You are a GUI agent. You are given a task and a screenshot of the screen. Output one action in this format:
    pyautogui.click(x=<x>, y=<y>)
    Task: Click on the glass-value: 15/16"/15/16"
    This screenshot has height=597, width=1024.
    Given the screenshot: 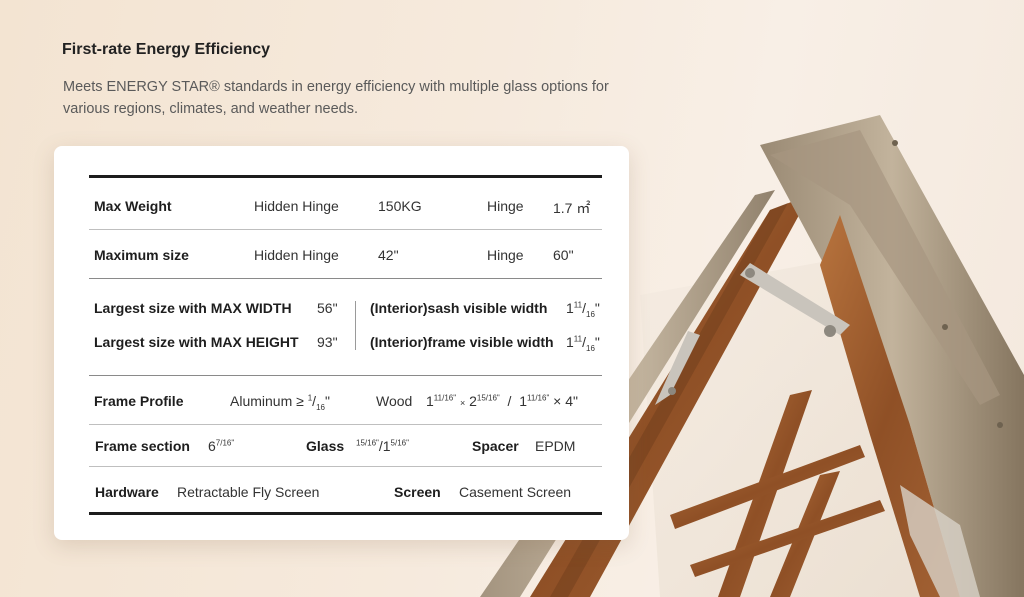 What is the action you would take?
    pyautogui.click(x=382, y=446)
    